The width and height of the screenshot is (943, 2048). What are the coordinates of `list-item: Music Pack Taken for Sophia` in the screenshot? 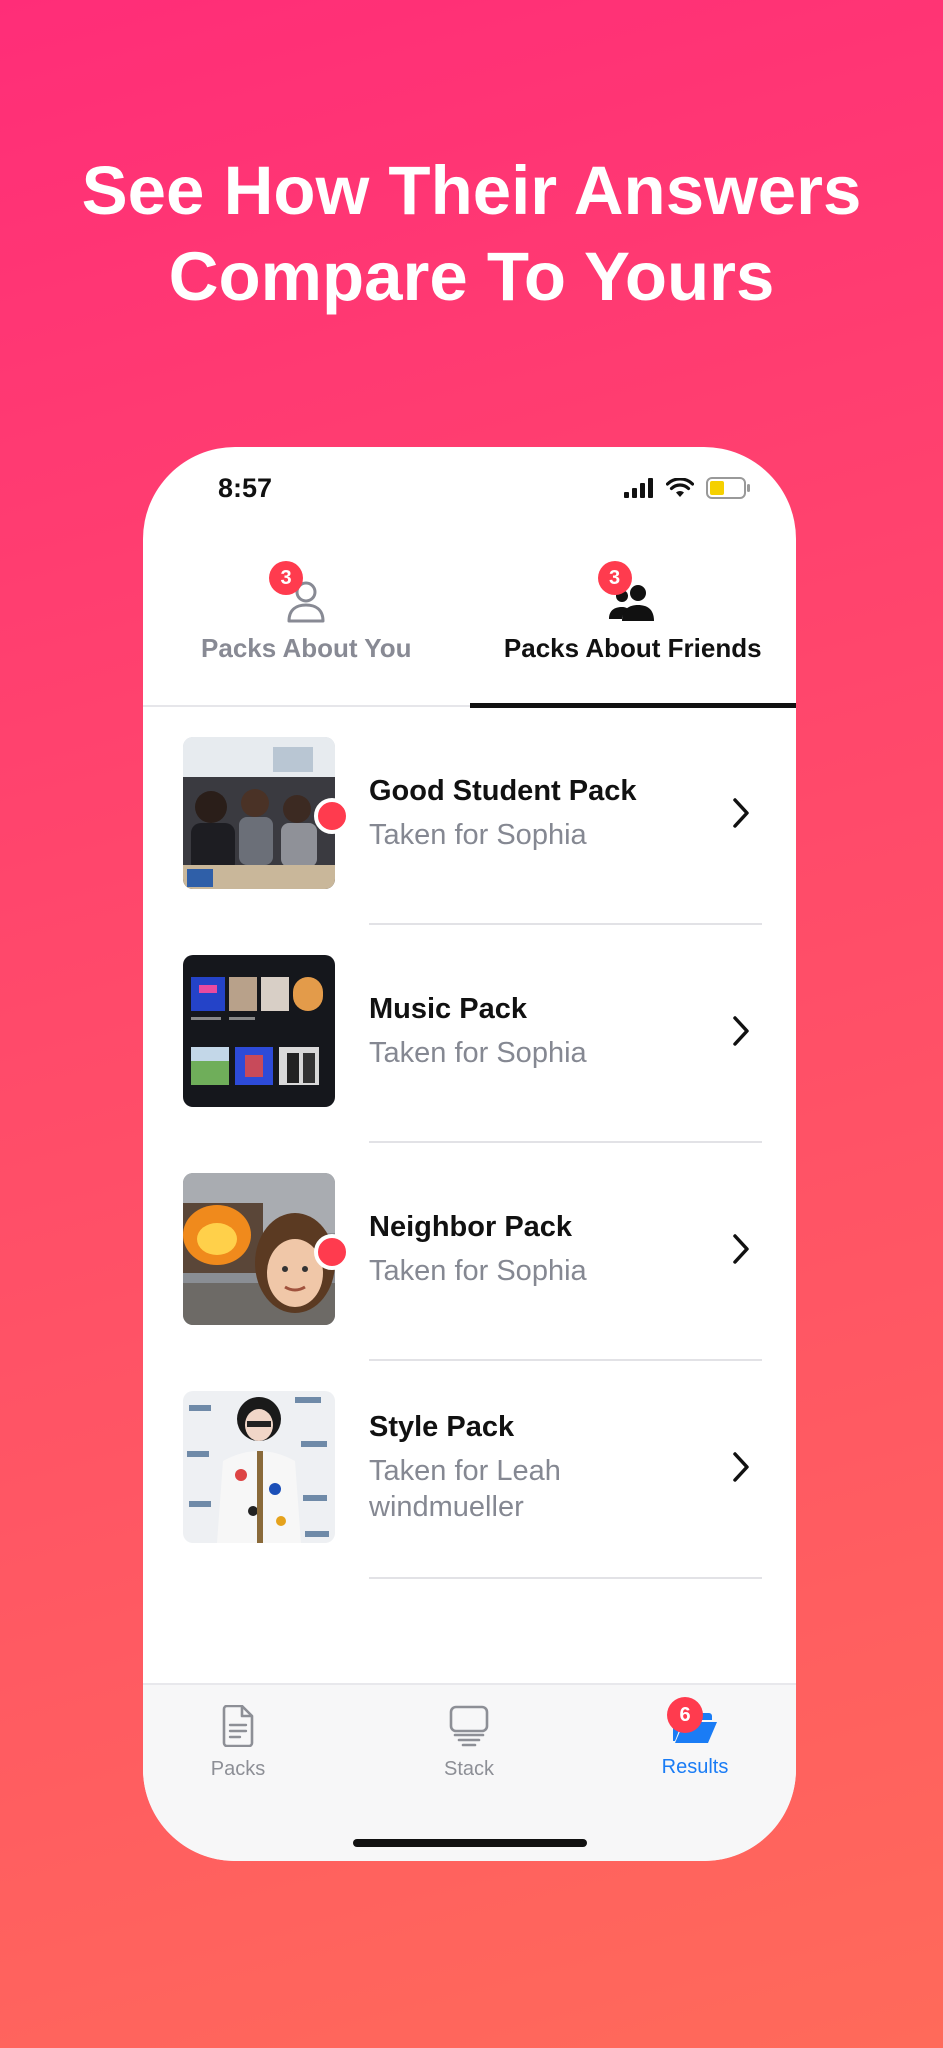 It's located at (469, 1034).